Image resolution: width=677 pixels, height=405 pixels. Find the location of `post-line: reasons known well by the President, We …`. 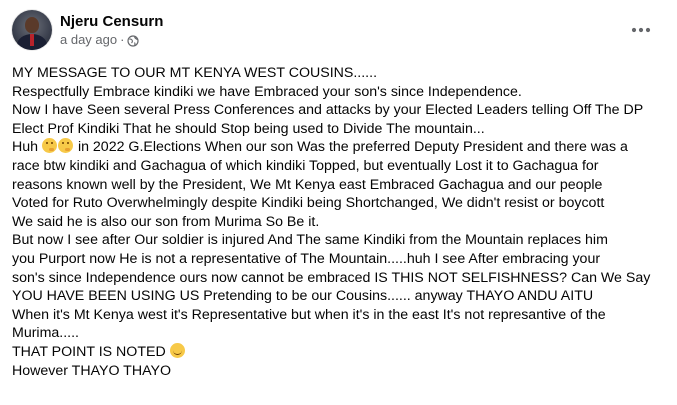

post-line: reasons known well by the President, We … is located at coordinates (307, 184).